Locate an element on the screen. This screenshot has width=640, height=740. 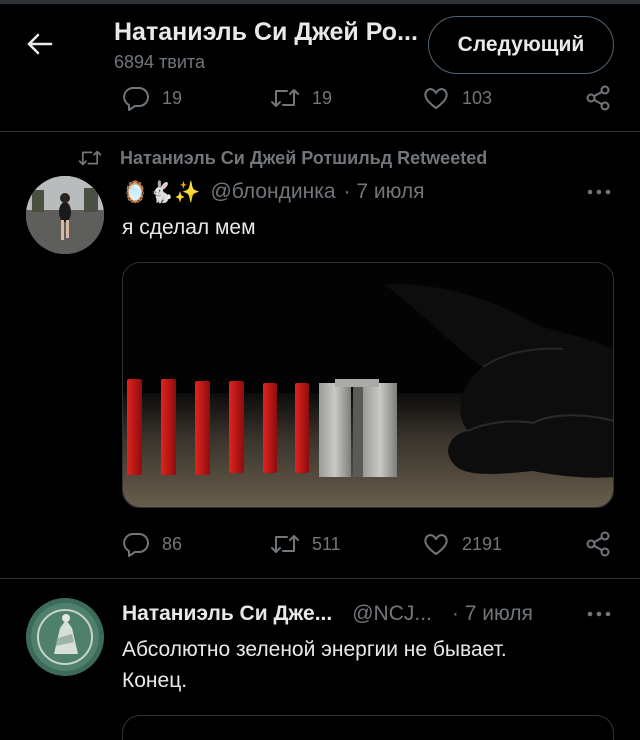
retweet-count: 511 is located at coordinates (326, 543).